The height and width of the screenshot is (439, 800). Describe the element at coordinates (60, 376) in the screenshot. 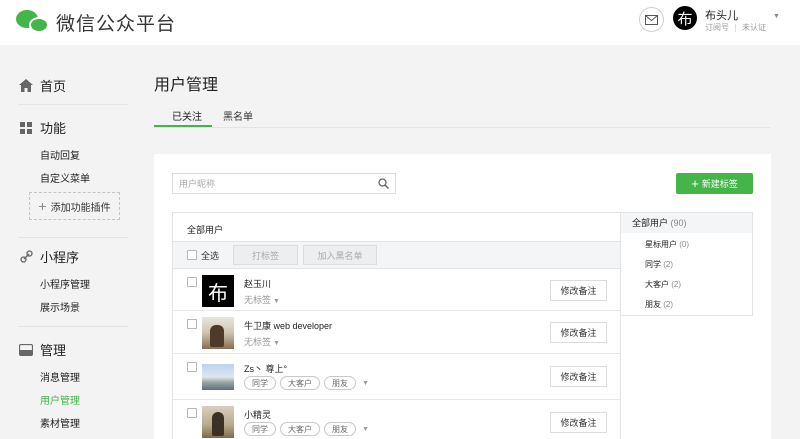

I see `sidebar-item-messages: 消息管理` at that location.